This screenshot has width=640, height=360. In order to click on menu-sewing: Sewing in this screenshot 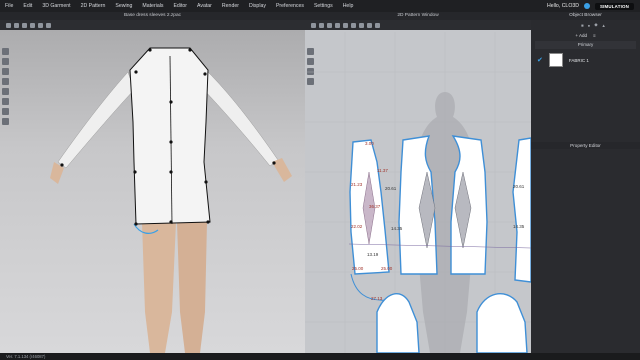, I will do `click(123, 6)`.